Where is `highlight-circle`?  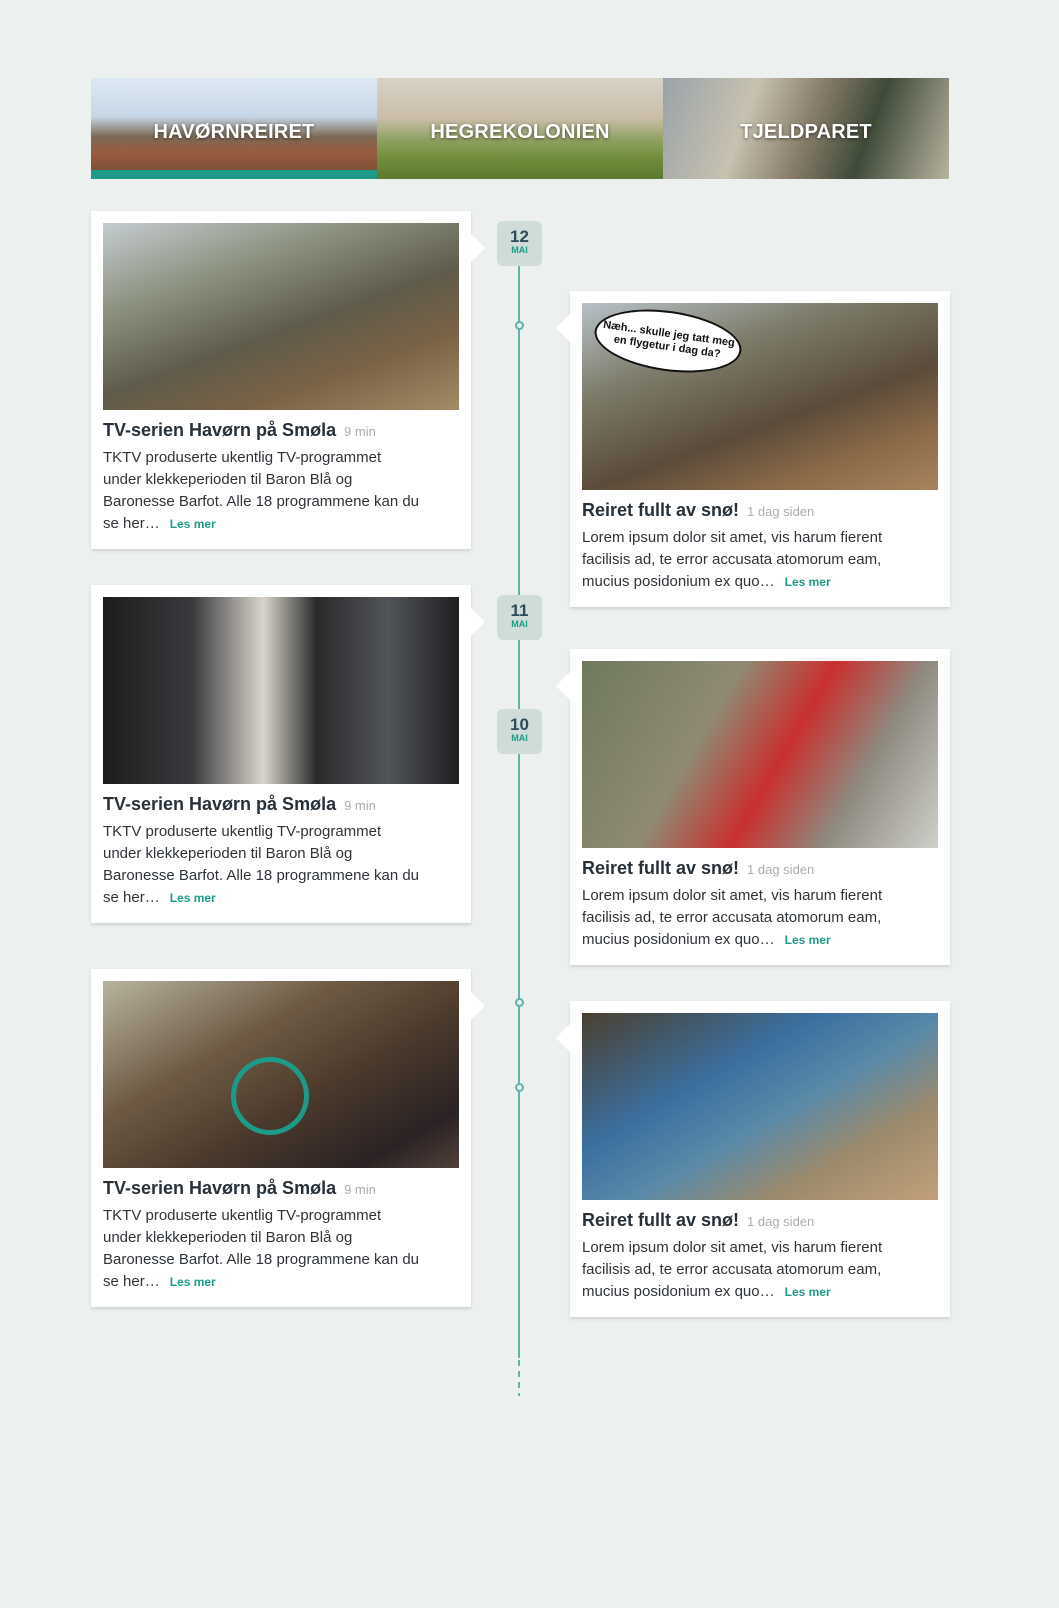 highlight-circle is located at coordinates (270, 1096).